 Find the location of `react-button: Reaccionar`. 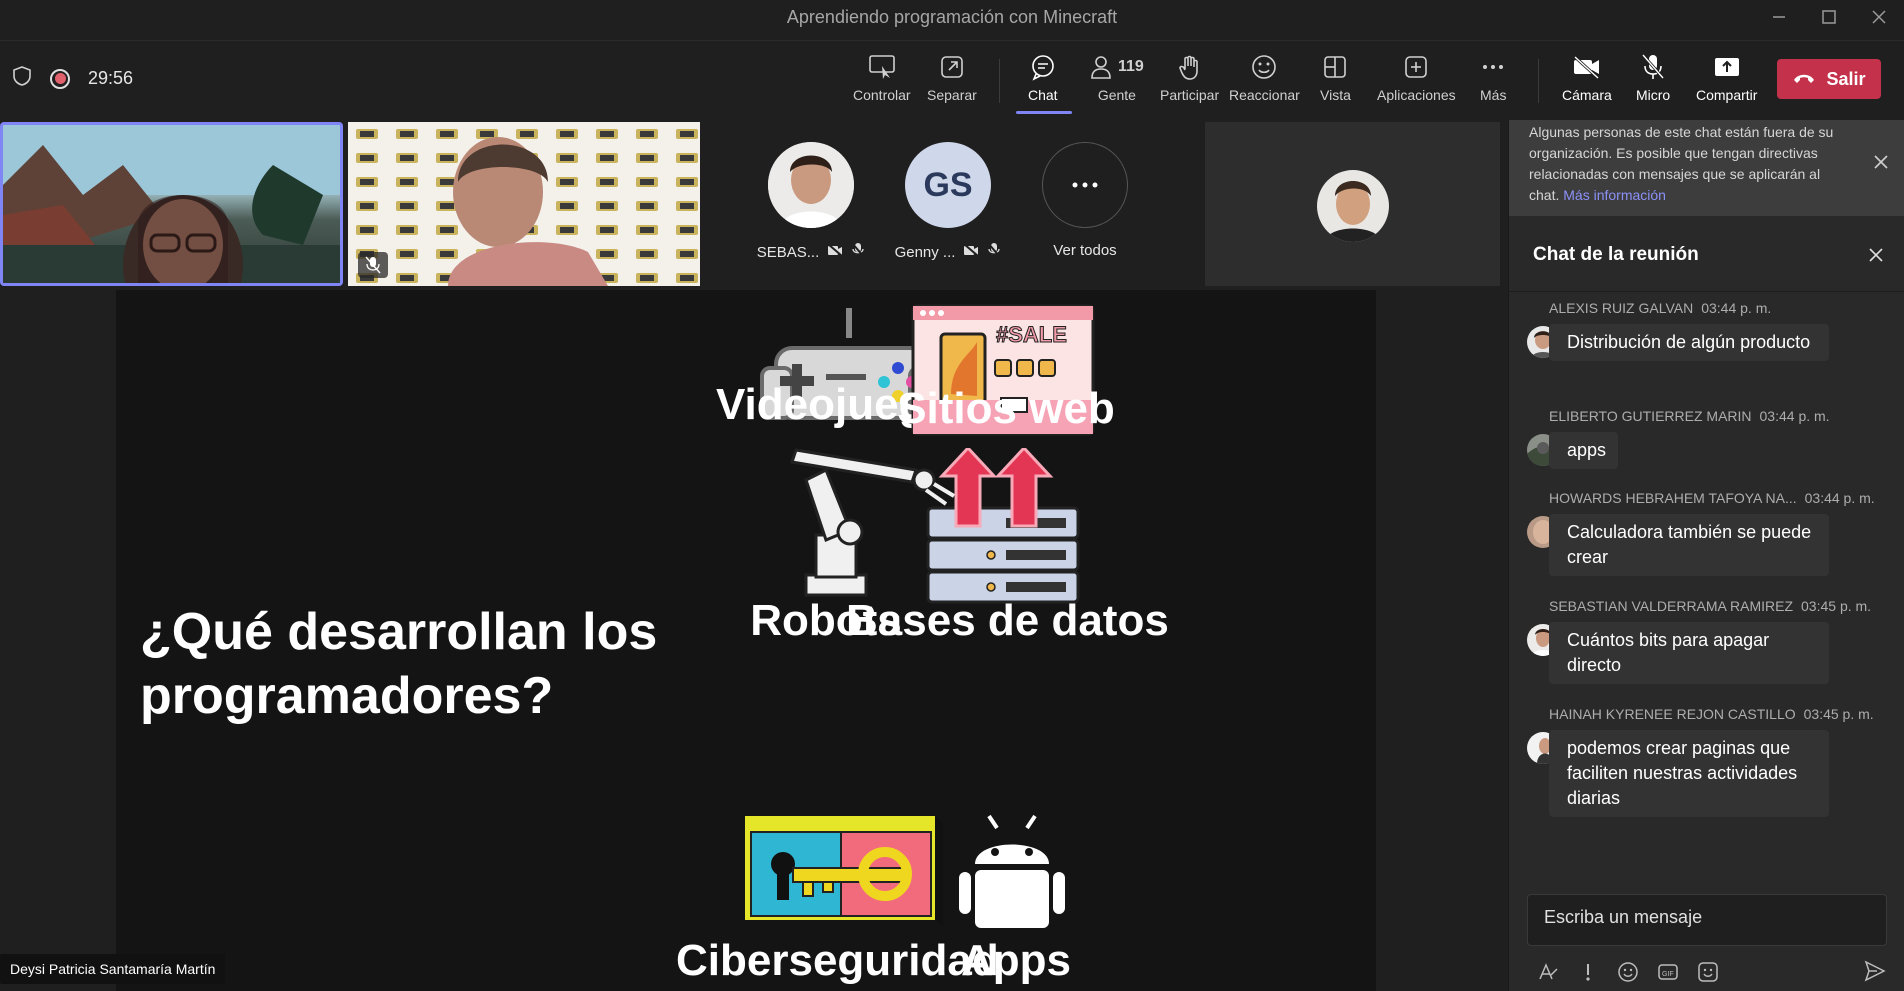

react-button: Reaccionar is located at coordinates (1264, 82).